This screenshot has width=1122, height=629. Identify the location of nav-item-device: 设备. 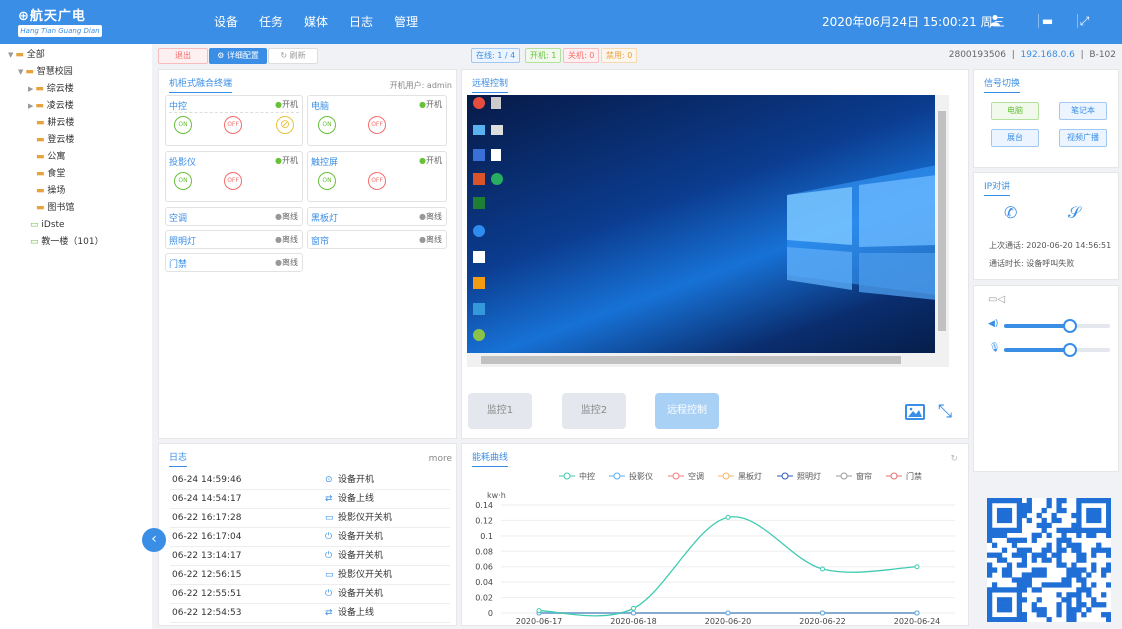
(226, 22).